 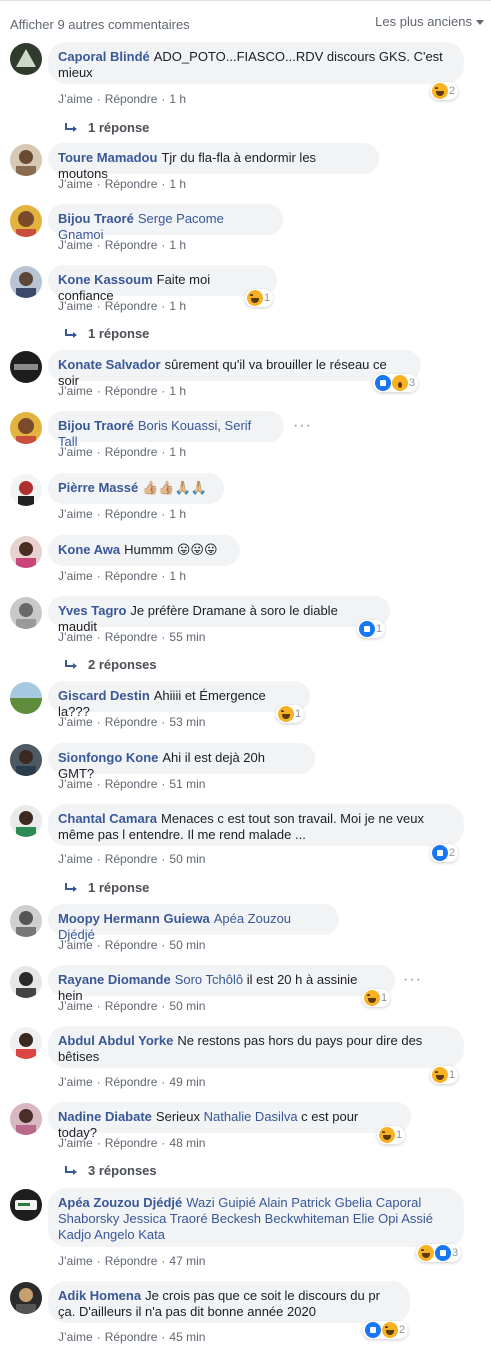 I want to click on commenter-name: Giscard Destin, so click(x=104, y=695).